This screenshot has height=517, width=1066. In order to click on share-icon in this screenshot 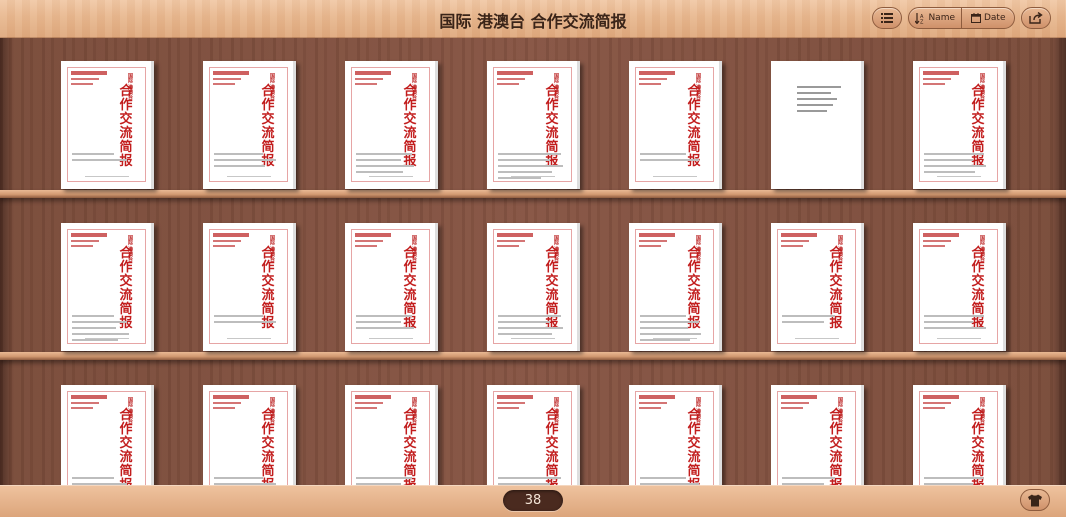, I will do `click(1036, 18)`.